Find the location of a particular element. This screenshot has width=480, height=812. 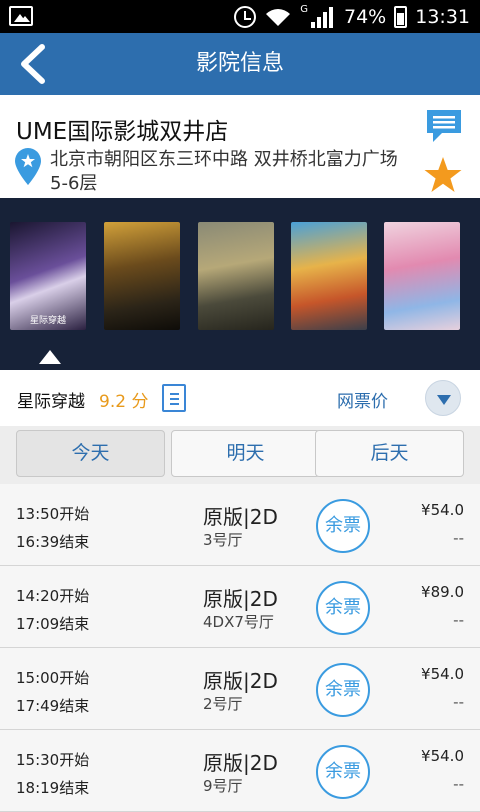

session-end: 18:19结束 is located at coordinates (53, 788).